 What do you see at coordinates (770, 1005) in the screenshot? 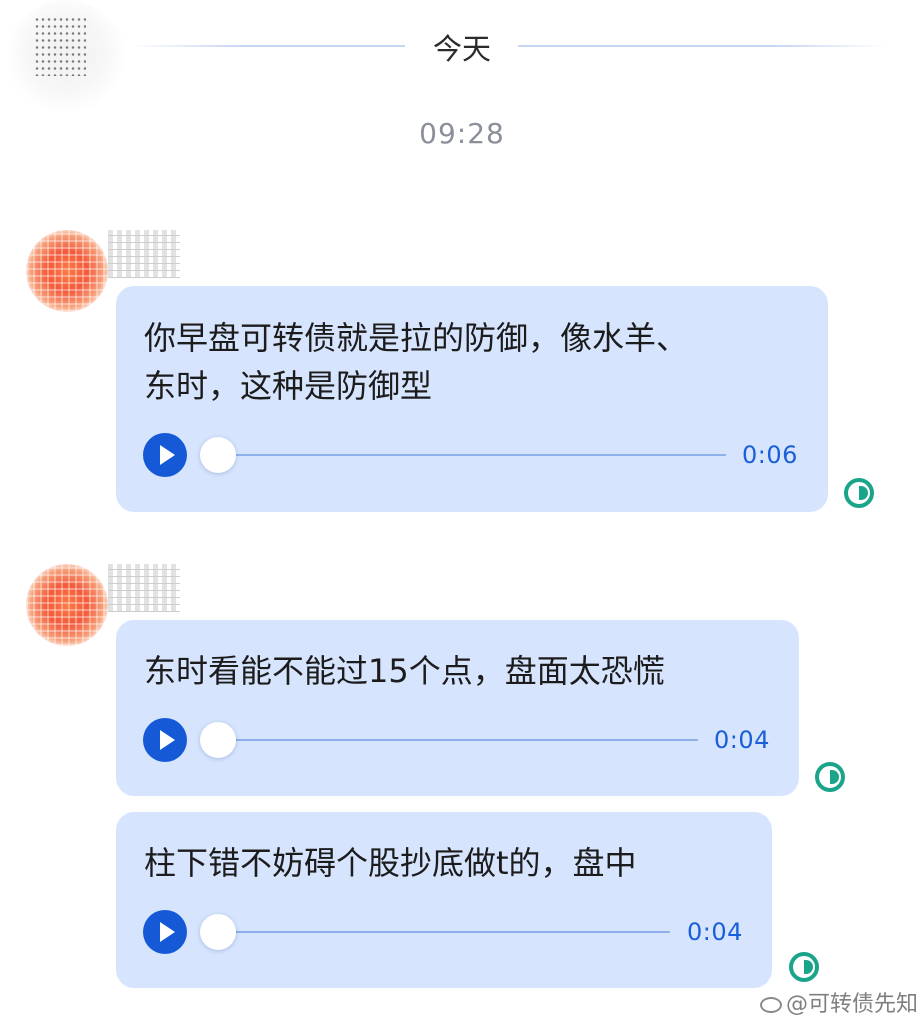
I see `weibo-icon` at bounding box center [770, 1005].